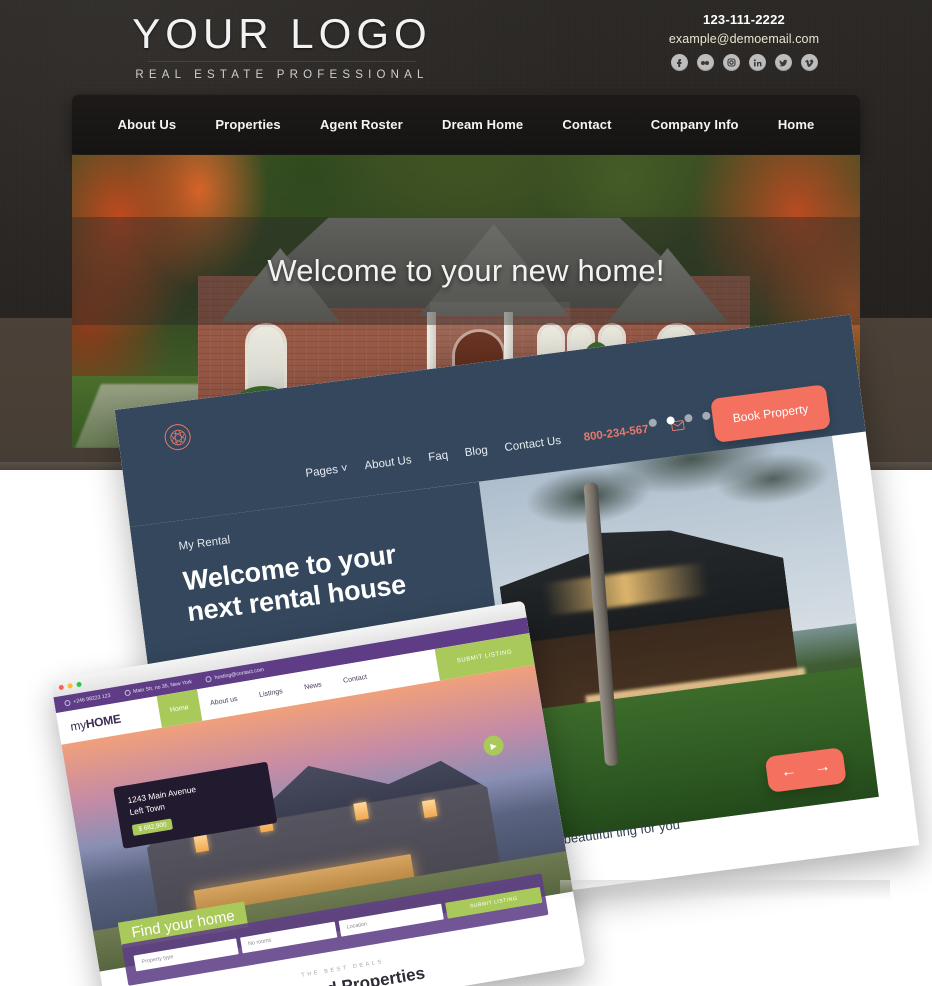 The height and width of the screenshot is (986, 932). Describe the element at coordinates (204, 543) in the screenshot. I see `myrental-eyebrow: My Rental` at that location.